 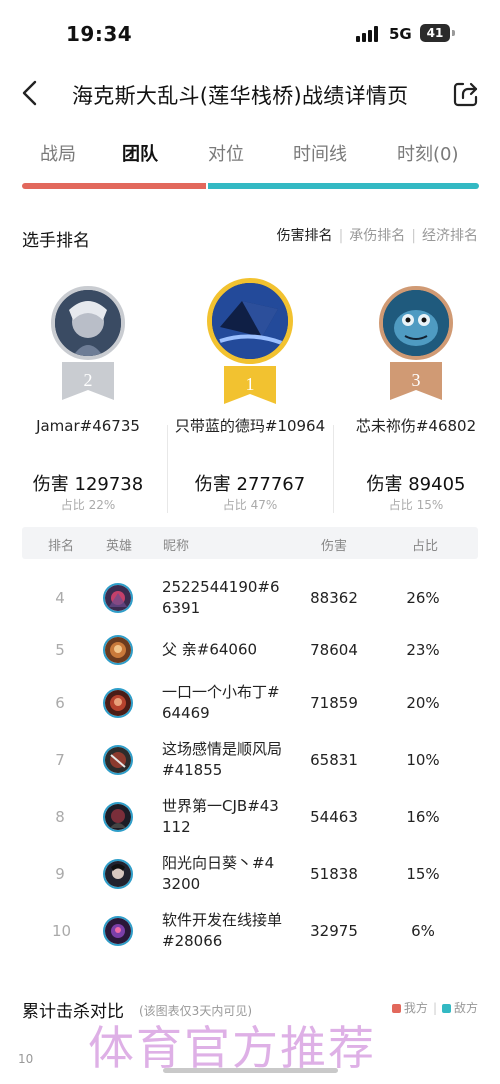 What do you see at coordinates (453, 33) in the screenshot?
I see `battery-tip` at bounding box center [453, 33].